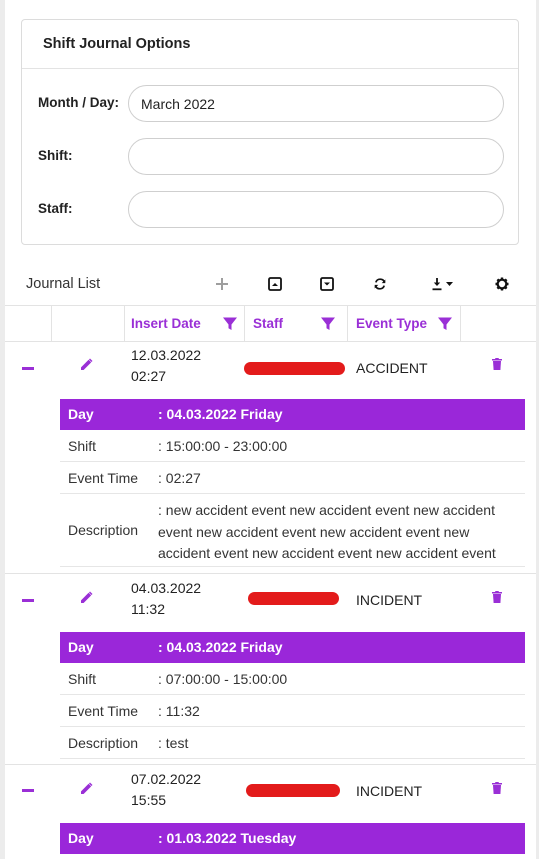 The image size is (539, 859). I want to click on refresh-icon, so click(380, 284).